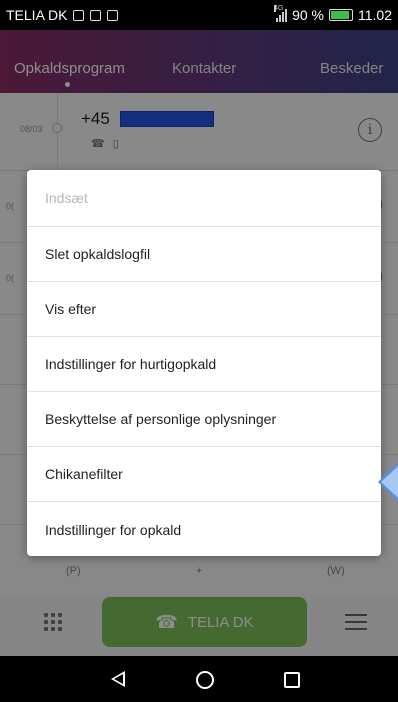  What do you see at coordinates (199, 15) in the screenshot?
I see `status-bar: TELIA DK 4G 90 % 11.02` at bounding box center [199, 15].